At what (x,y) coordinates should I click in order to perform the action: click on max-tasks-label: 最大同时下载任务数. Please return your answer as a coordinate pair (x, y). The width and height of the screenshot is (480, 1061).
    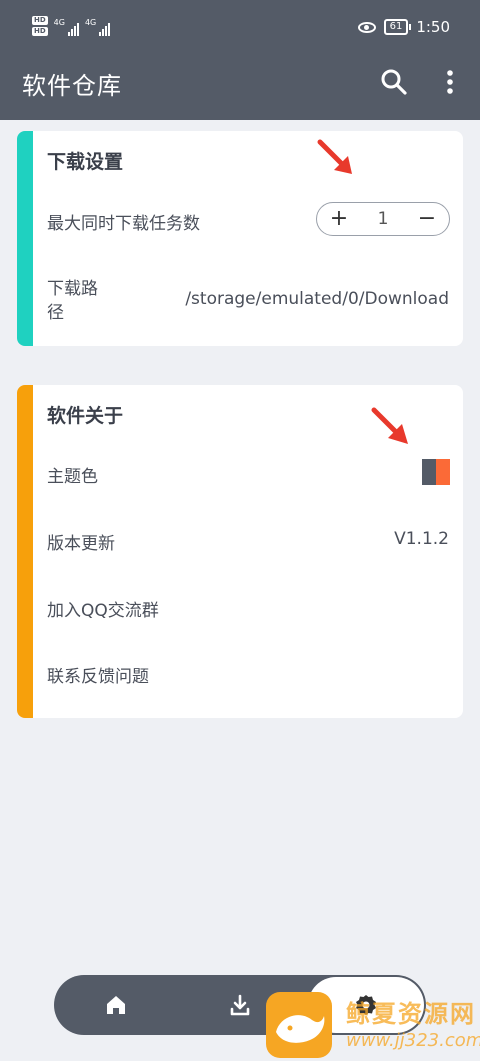
    Looking at the image, I should click on (123, 224).